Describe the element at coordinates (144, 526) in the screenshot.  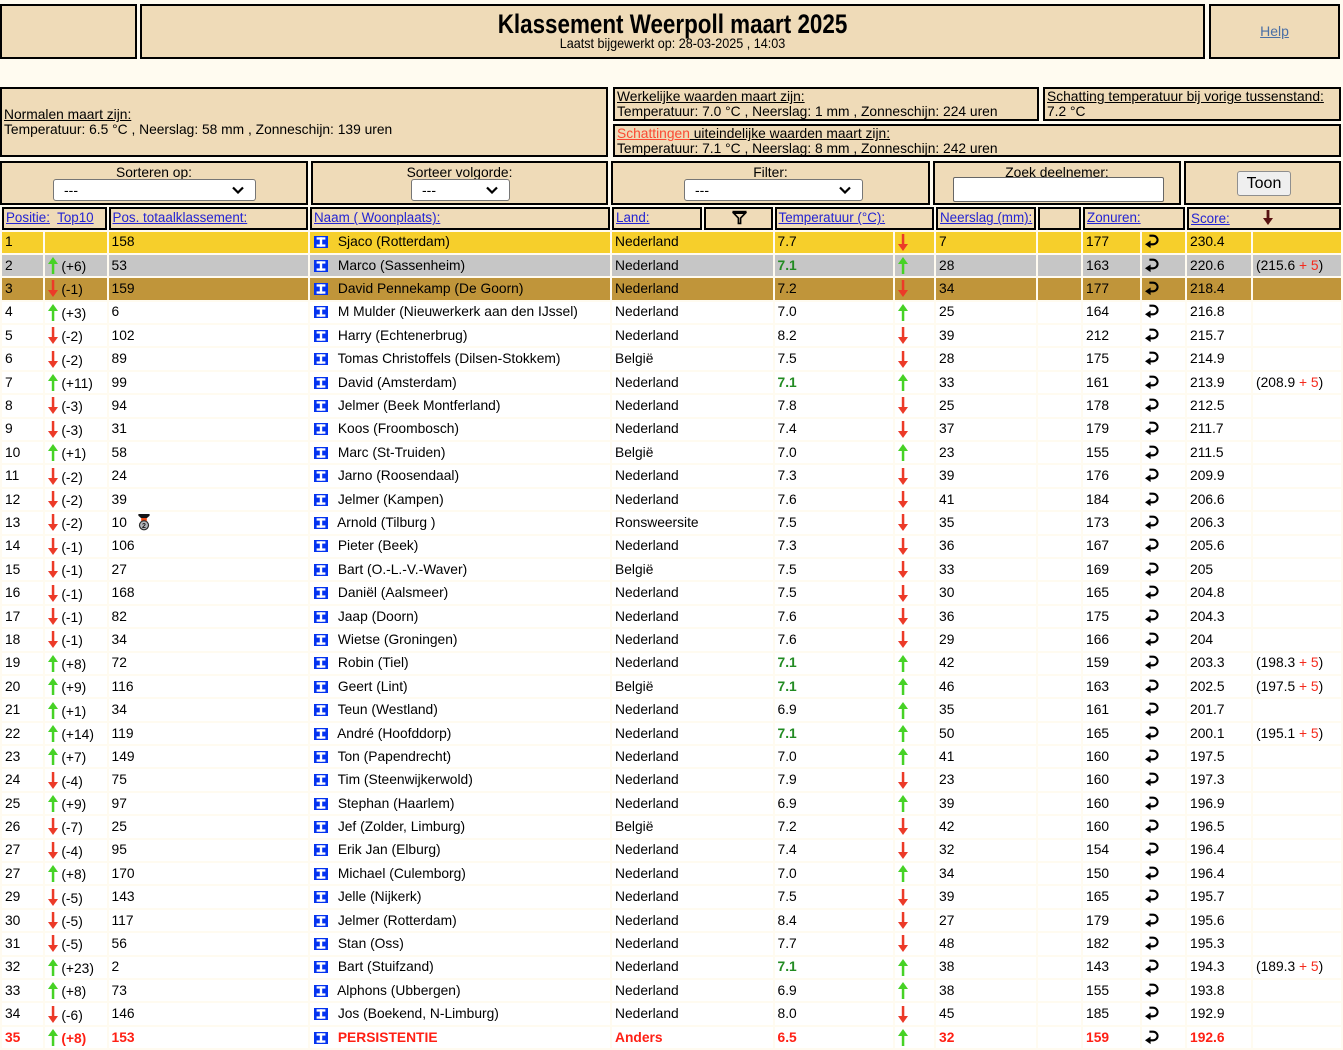
I see `svg-text: 2` at that location.